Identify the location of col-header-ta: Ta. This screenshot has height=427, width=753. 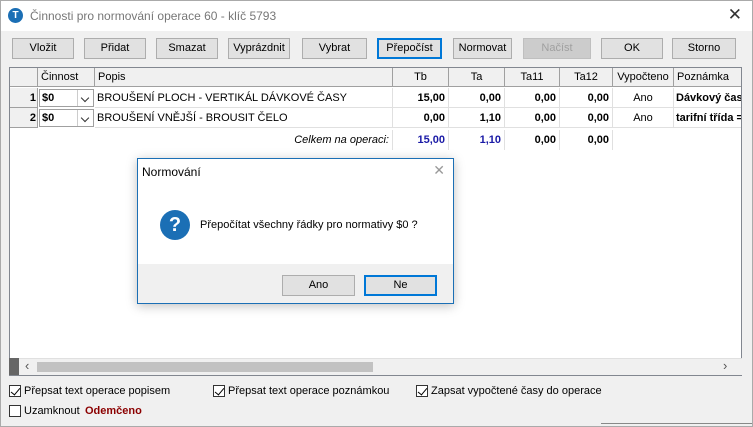
(477, 77).